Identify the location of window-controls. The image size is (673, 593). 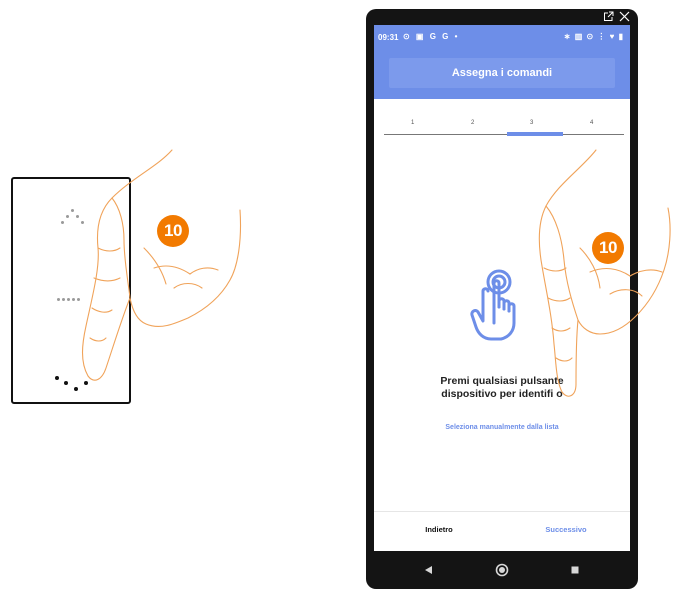
(616, 17).